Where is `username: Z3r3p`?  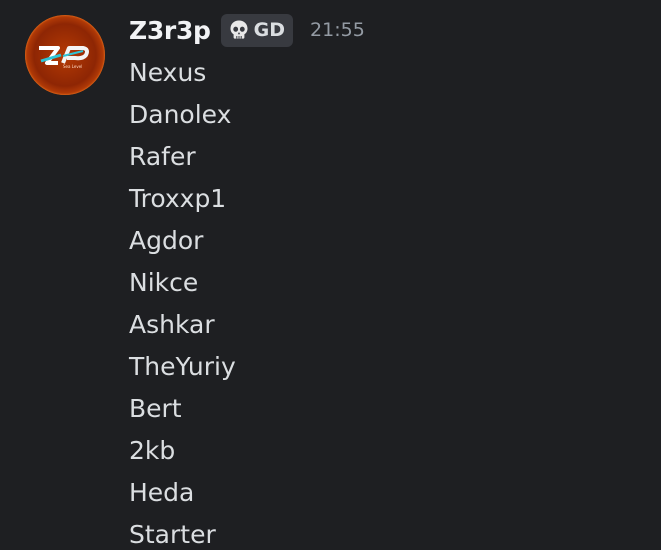 username: Z3r3p is located at coordinates (170, 30).